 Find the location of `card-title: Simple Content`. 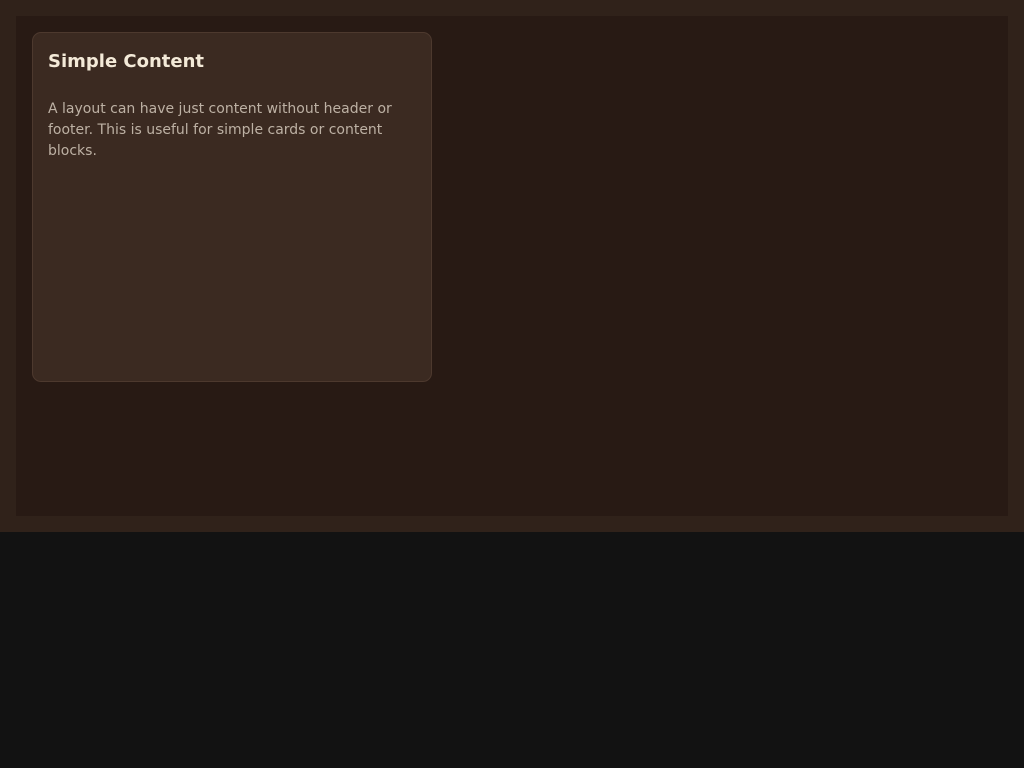

card-title: Simple Content is located at coordinates (126, 61).